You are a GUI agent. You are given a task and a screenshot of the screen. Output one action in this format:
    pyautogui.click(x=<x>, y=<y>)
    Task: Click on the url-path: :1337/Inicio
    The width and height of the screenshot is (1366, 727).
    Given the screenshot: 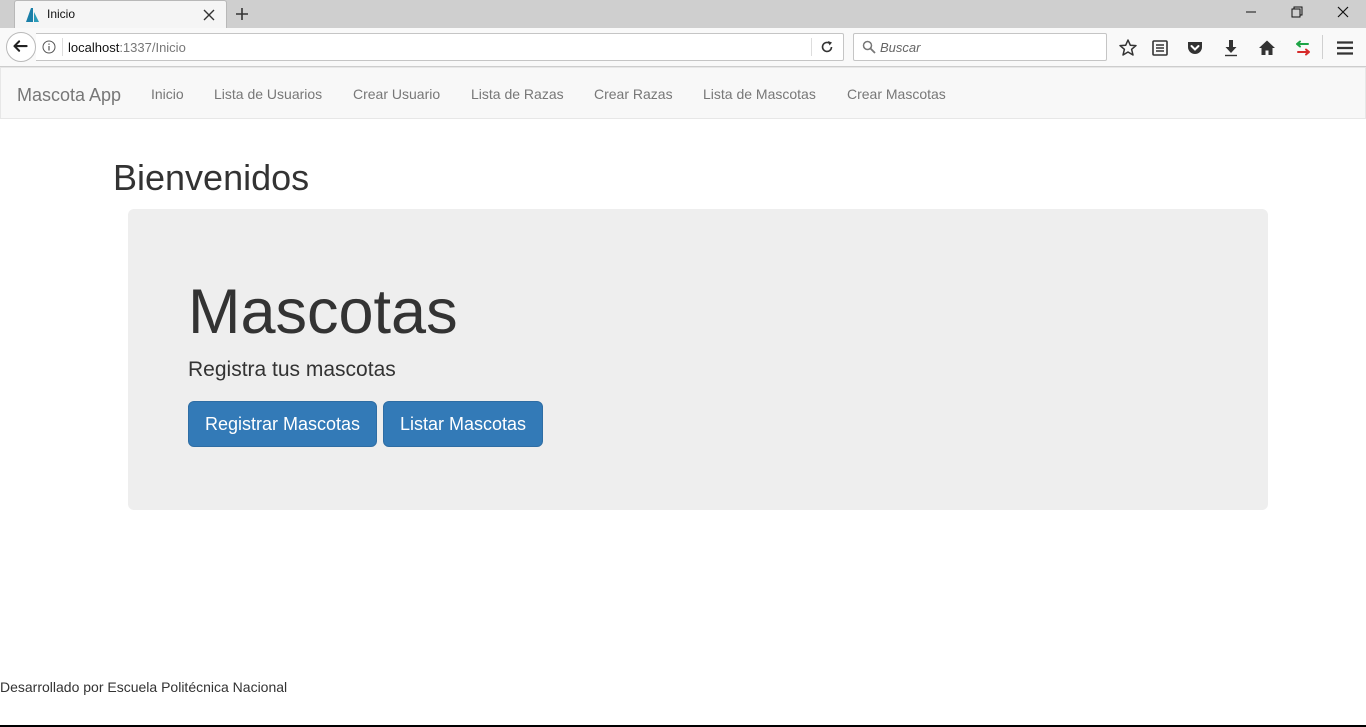 What is the action you would take?
    pyautogui.click(x=152, y=47)
    